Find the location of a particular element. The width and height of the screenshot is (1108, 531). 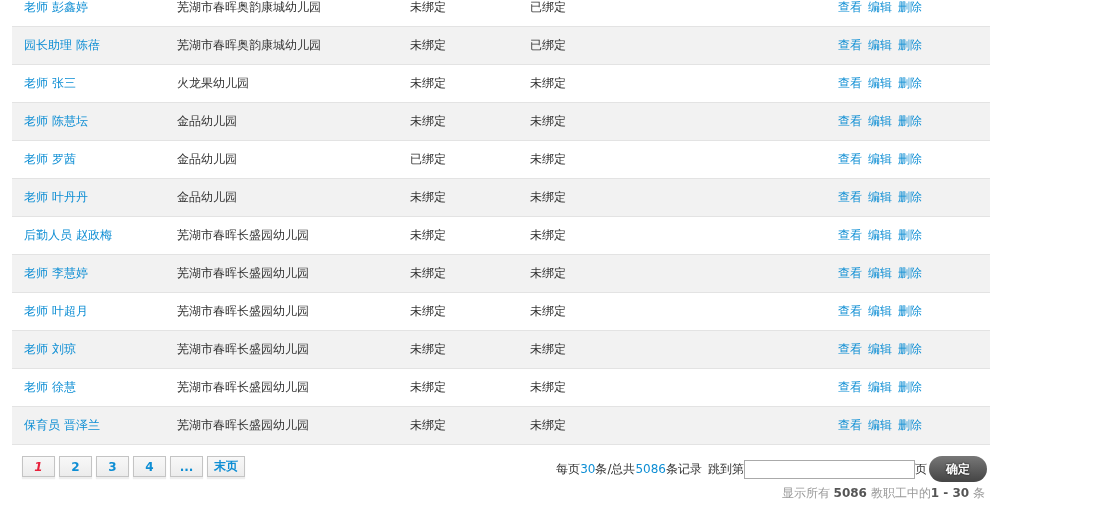

name-link: 保育员 晋泽兰 is located at coordinates (62, 425).